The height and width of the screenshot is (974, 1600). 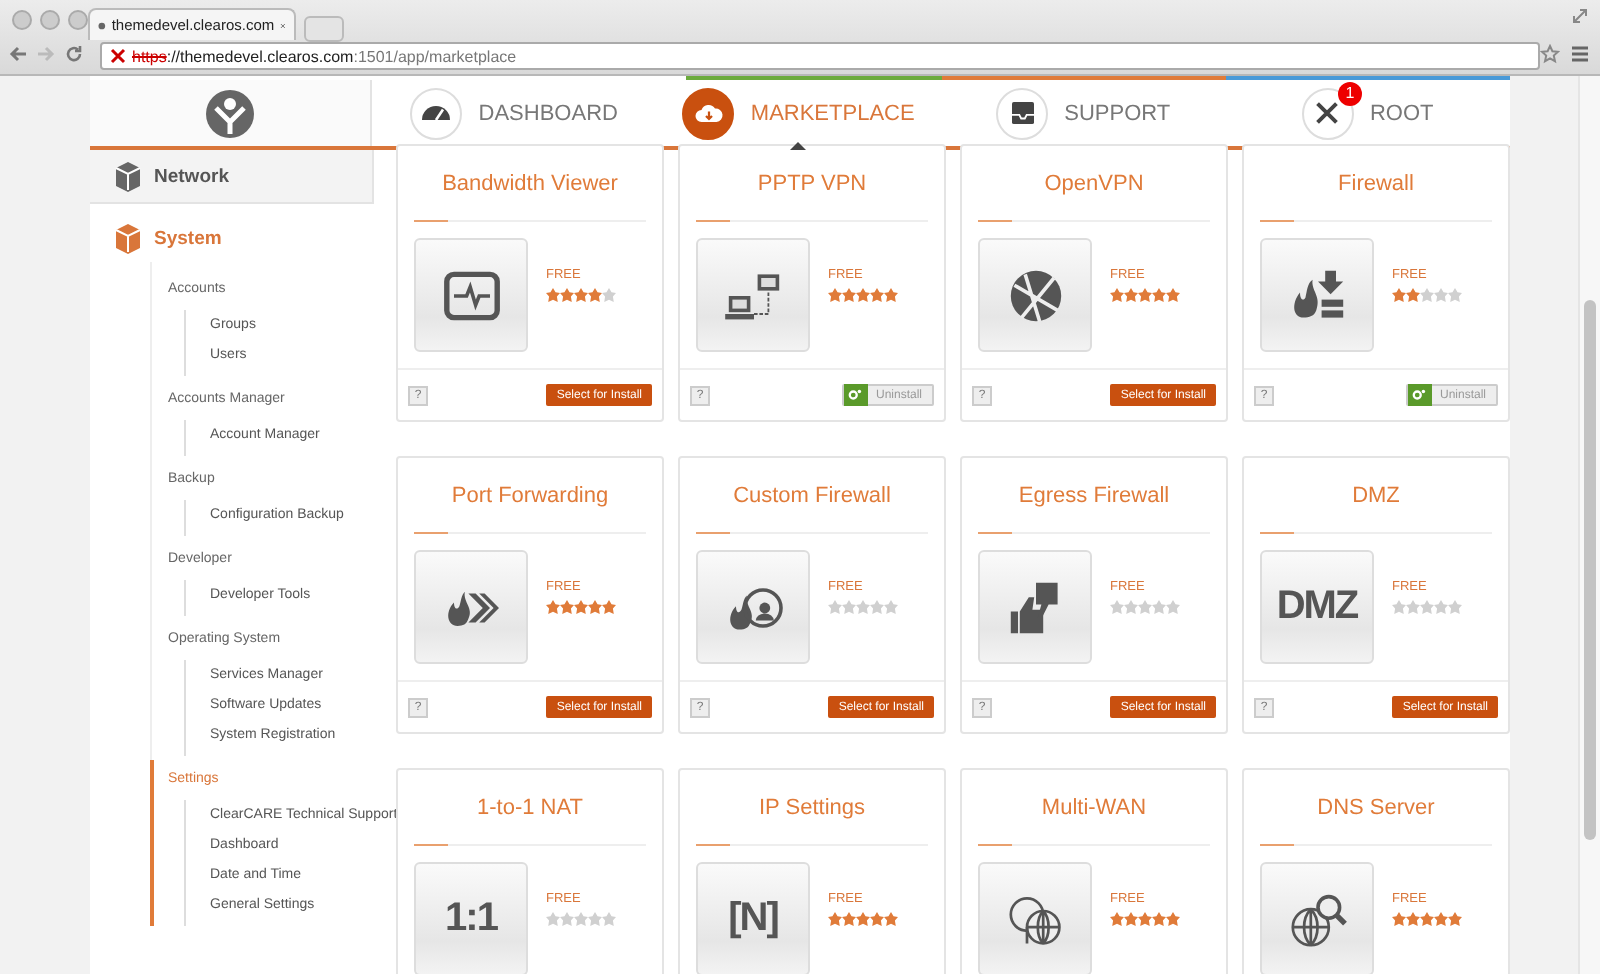 I want to click on app-title: DNS Server, so click(x=1376, y=795).